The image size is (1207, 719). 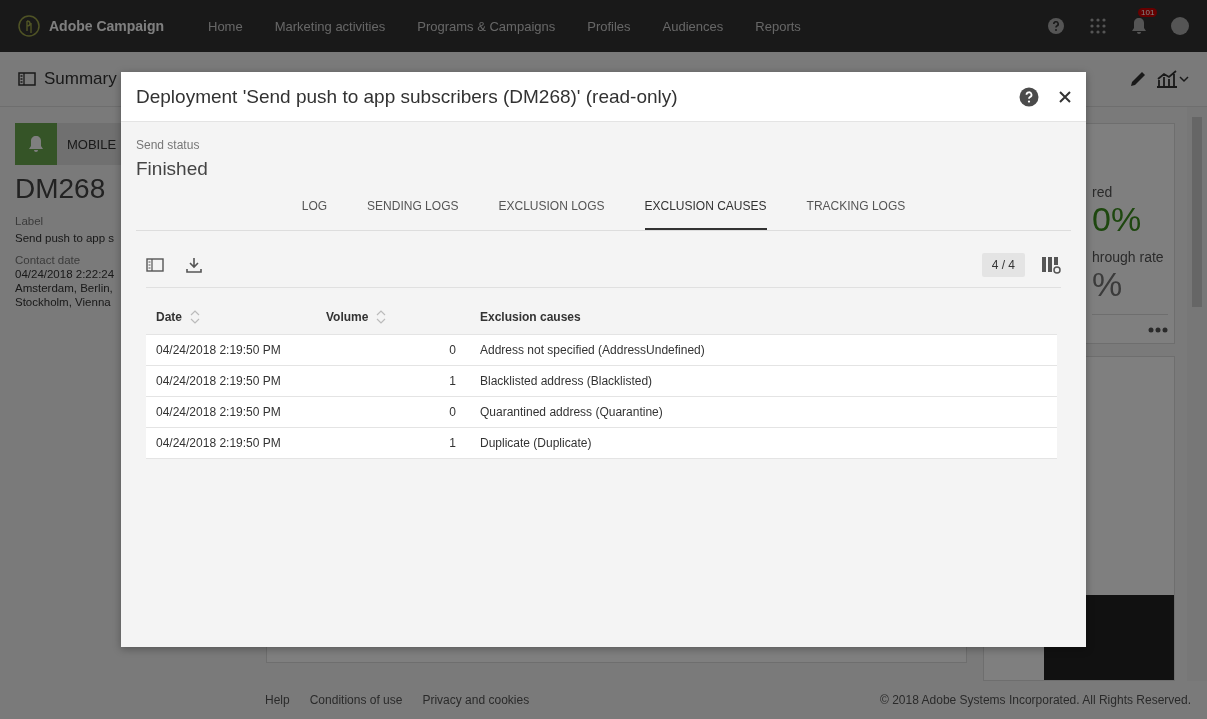 What do you see at coordinates (413, 209) in the screenshot?
I see `tab: SENDING LOGS` at bounding box center [413, 209].